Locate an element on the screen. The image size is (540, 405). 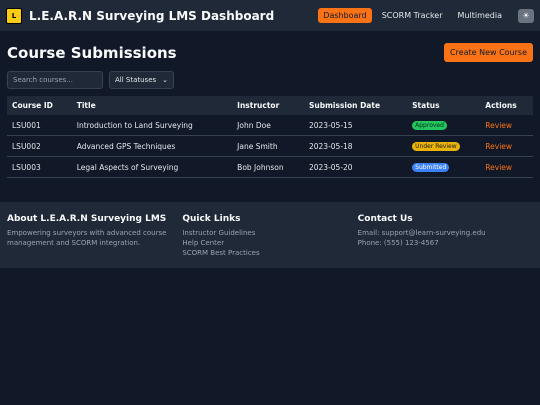
instructor: Jane Smith is located at coordinates (268, 146).